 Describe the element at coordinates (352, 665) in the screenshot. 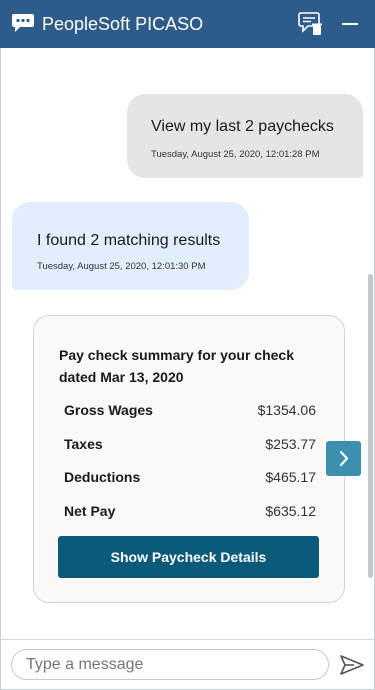

I see `send-icon` at that location.